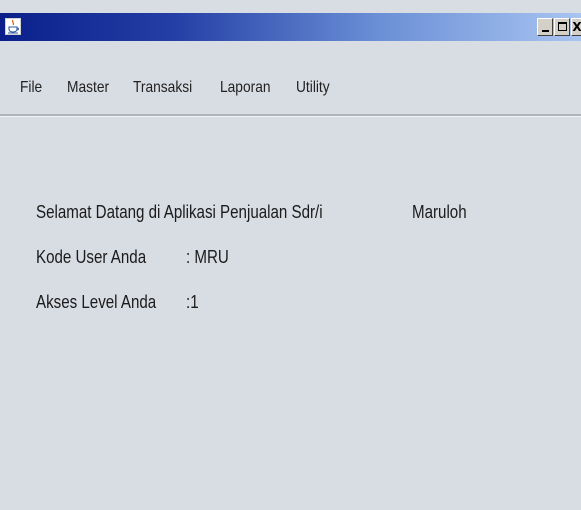 The width and height of the screenshot is (581, 510). What do you see at coordinates (13, 26) in the screenshot?
I see `java-cup-icon` at bounding box center [13, 26].